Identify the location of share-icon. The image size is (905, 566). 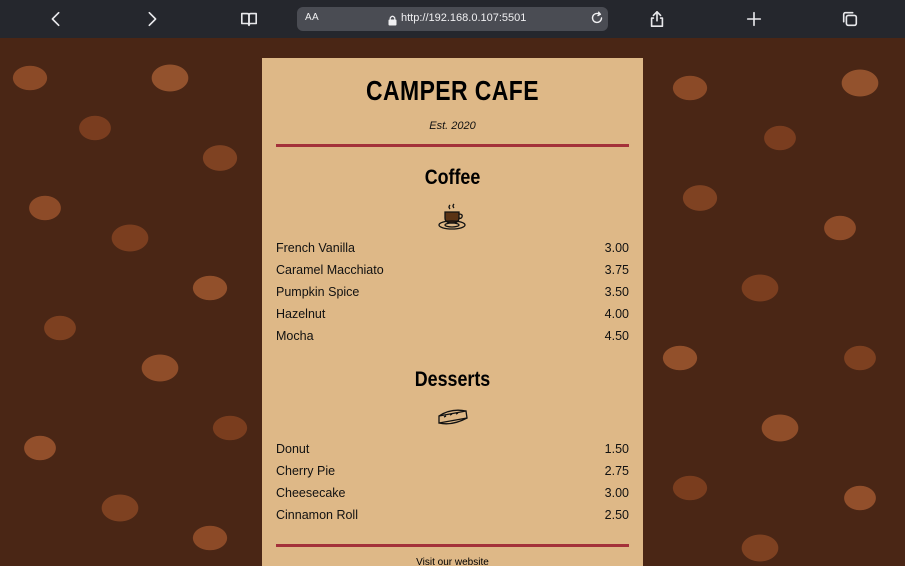
(657, 19).